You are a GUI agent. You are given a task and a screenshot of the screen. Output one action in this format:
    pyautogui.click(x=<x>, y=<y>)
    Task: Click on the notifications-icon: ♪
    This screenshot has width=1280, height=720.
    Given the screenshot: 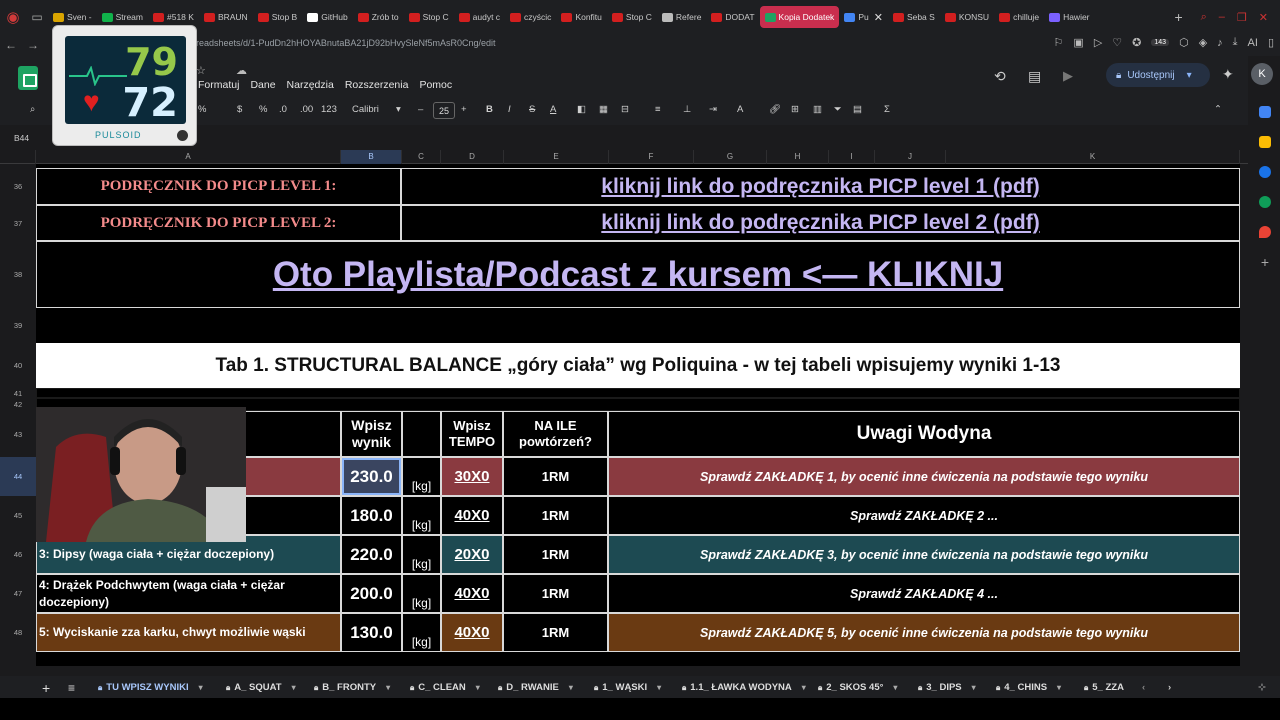 What is the action you would take?
    pyautogui.click(x=1220, y=43)
    